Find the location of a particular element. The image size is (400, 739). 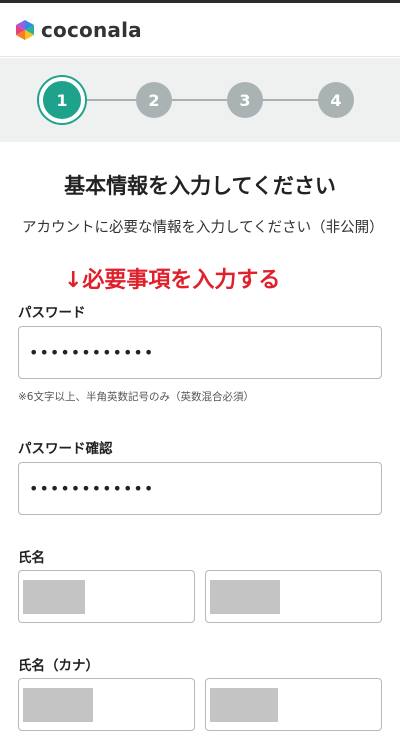

name-kana-label: 氏名（カナ） is located at coordinates (58, 666).